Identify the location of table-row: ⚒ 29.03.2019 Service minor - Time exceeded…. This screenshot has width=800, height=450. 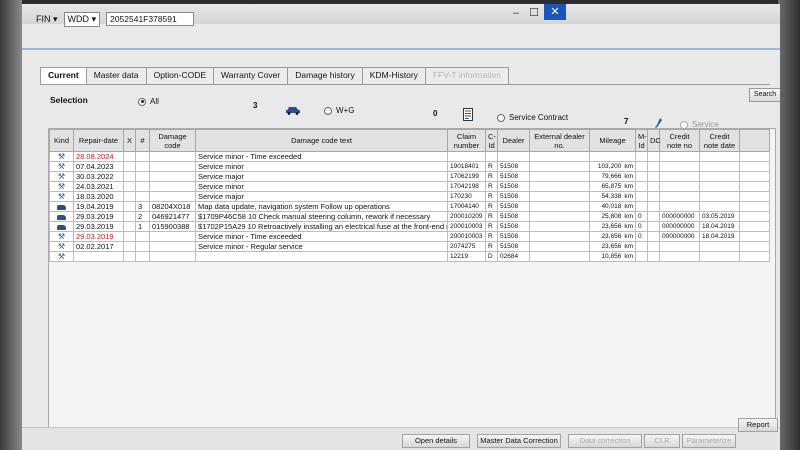
(409, 236).